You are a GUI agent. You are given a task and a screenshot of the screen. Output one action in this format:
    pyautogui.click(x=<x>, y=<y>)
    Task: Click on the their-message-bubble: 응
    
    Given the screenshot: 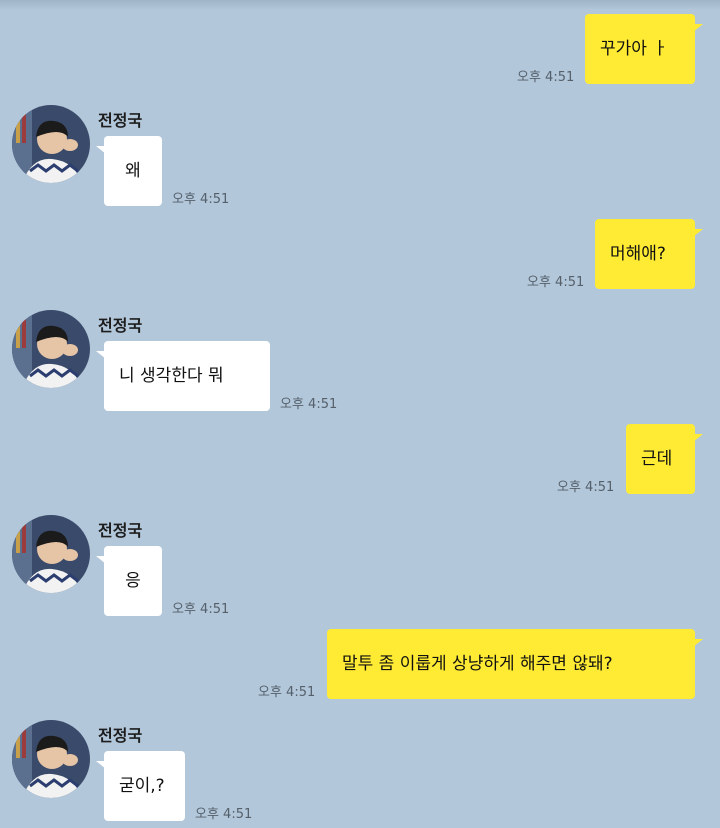 What is the action you would take?
    pyautogui.click(x=129, y=581)
    